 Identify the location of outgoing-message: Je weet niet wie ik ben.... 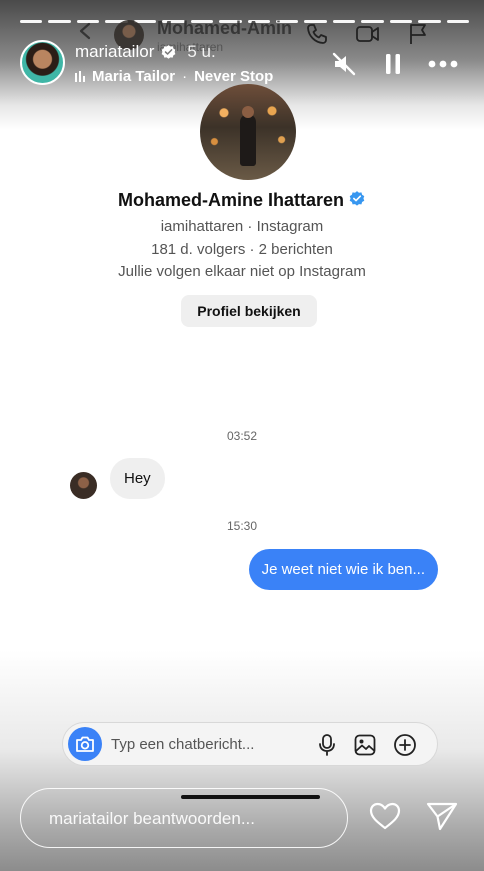
(343, 569).